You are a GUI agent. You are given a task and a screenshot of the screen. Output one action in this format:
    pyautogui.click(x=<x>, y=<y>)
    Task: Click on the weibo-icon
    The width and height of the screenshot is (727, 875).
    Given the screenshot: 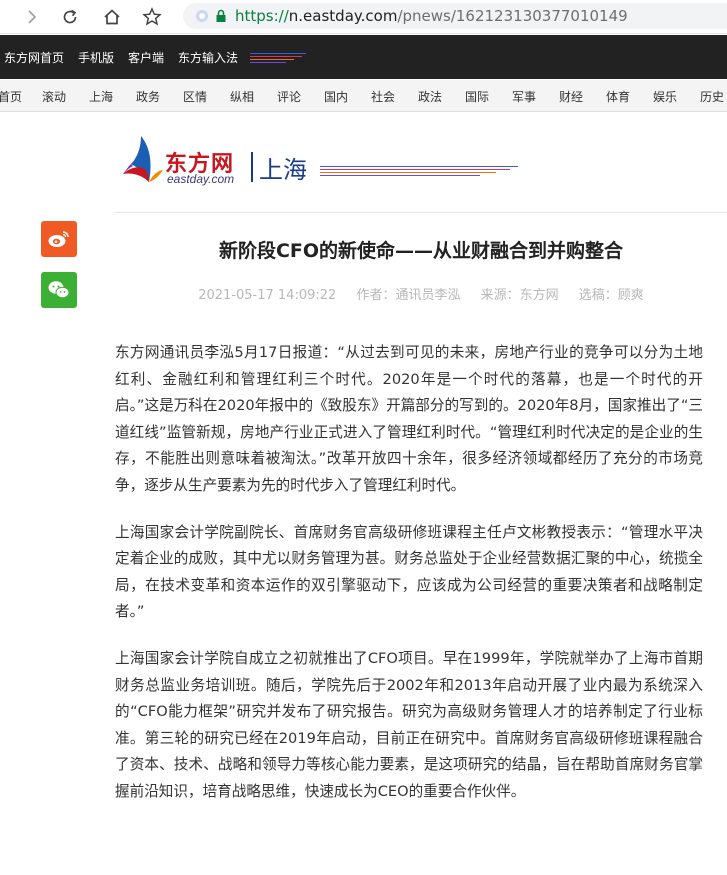 What is the action you would take?
    pyautogui.click(x=58, y=239)
    